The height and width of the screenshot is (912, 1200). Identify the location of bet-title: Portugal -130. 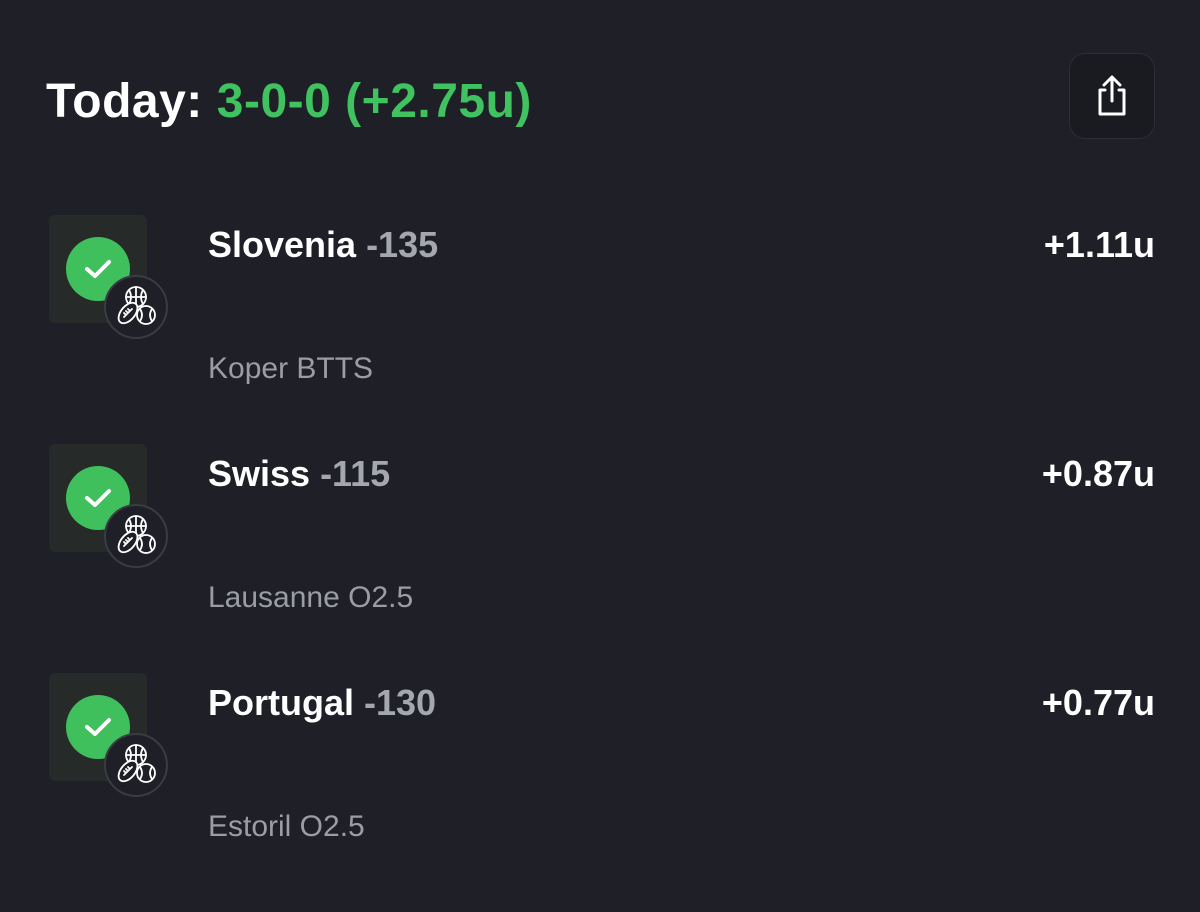
(322, 703).